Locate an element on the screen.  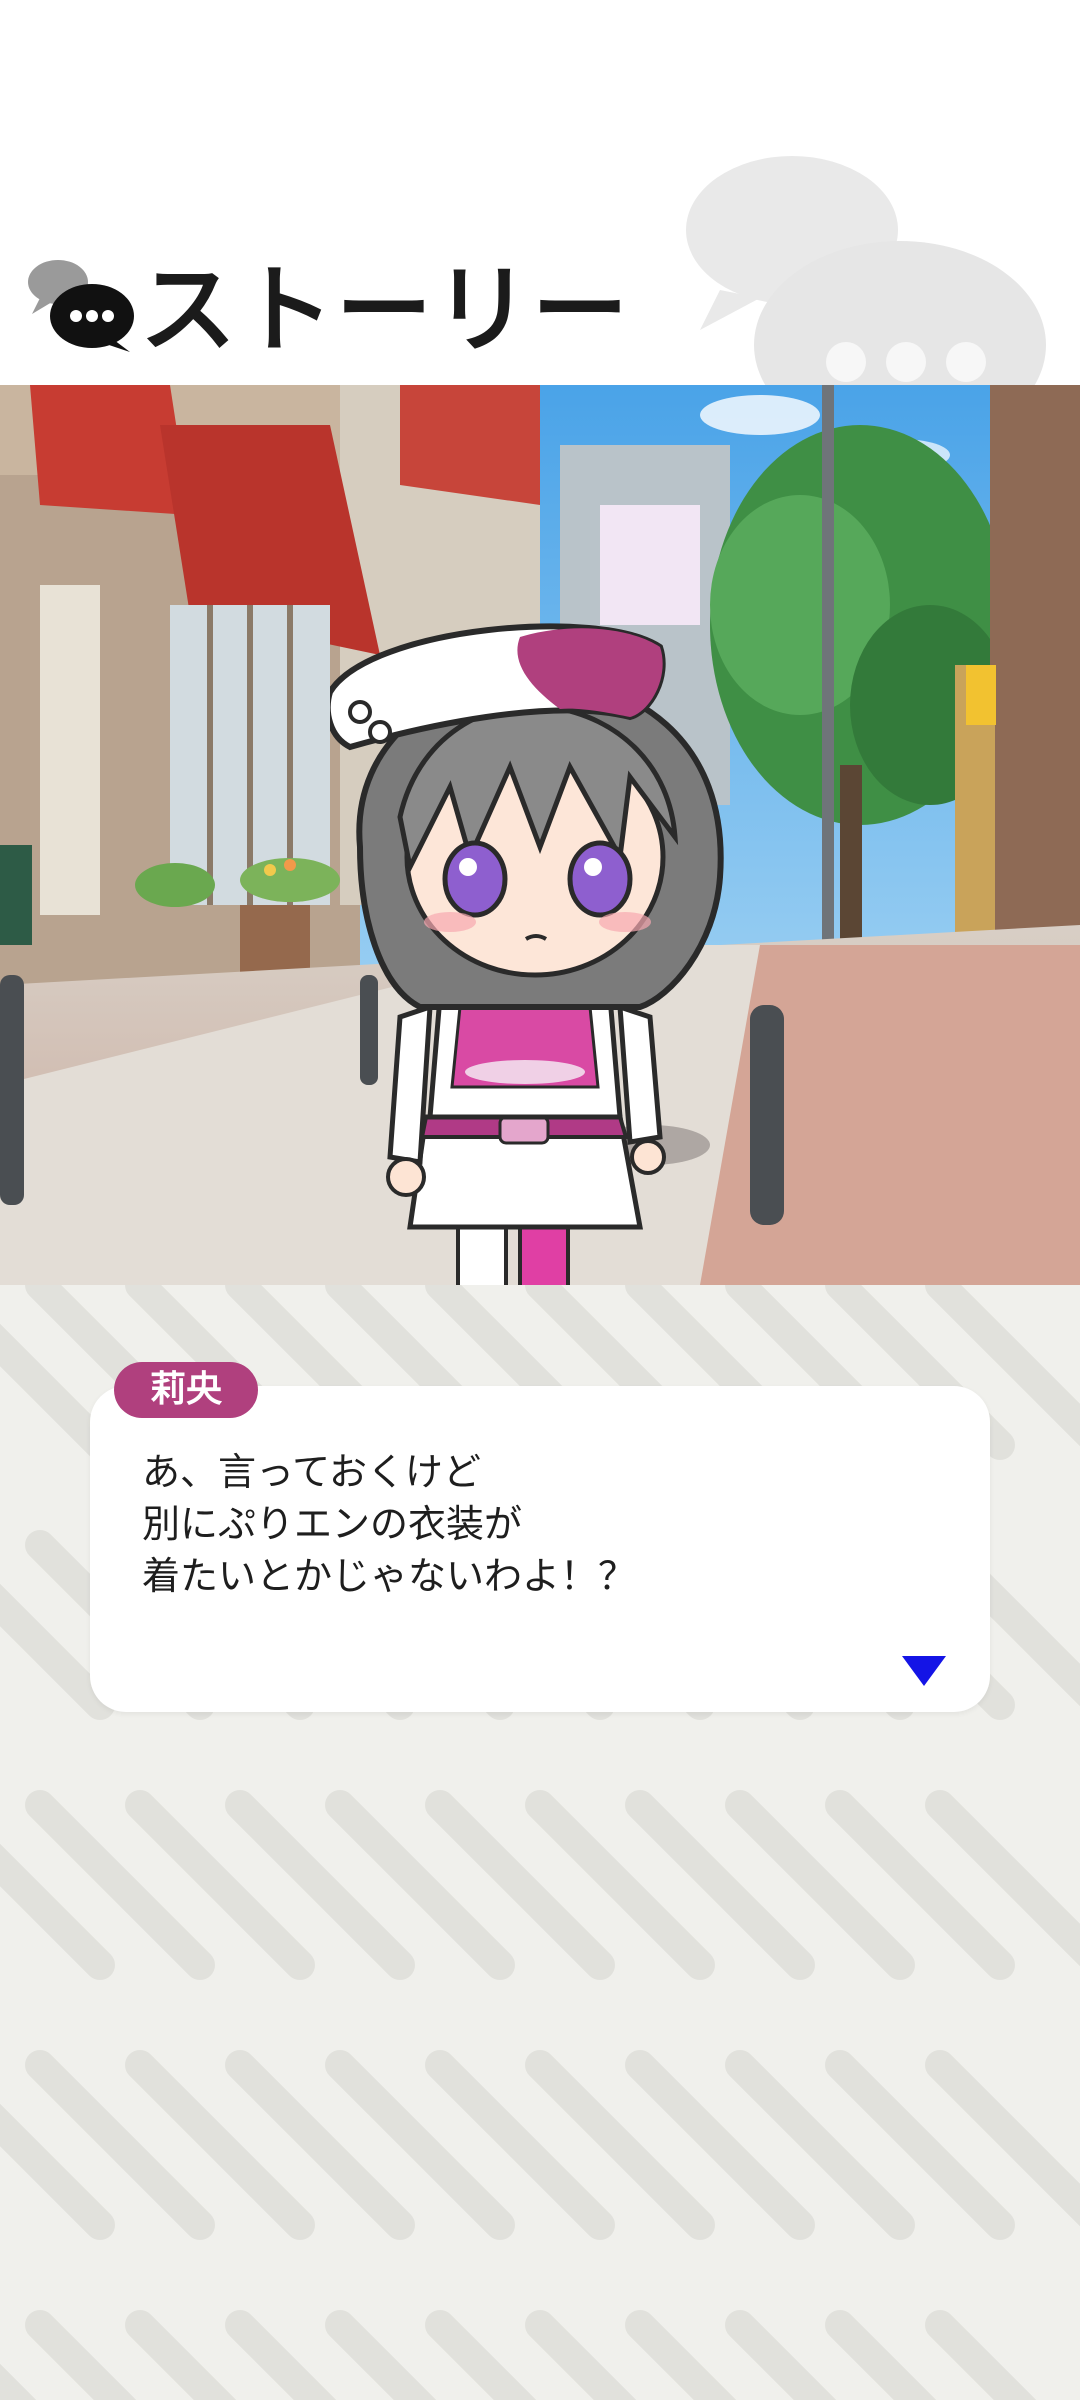
chat-bubble-icon is located at coordinates (81, 306).